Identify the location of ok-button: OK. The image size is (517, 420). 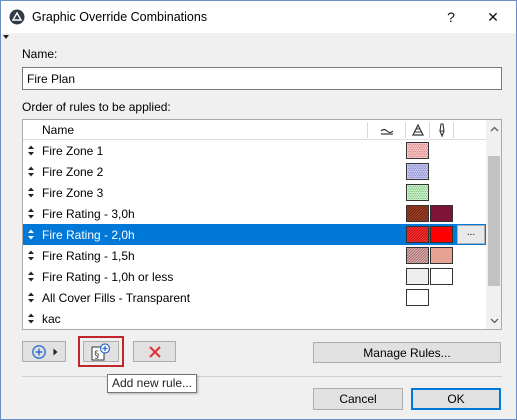
(456, 399).